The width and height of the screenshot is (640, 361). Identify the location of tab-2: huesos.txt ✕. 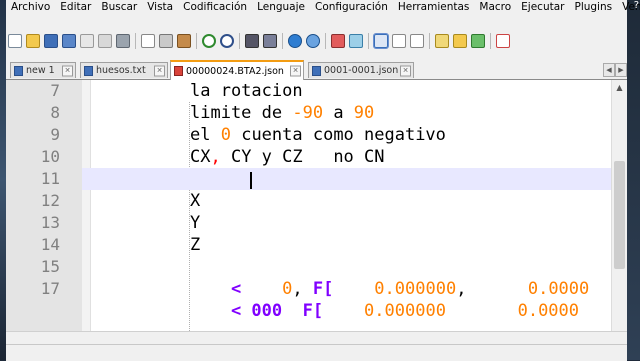
(124, 70).